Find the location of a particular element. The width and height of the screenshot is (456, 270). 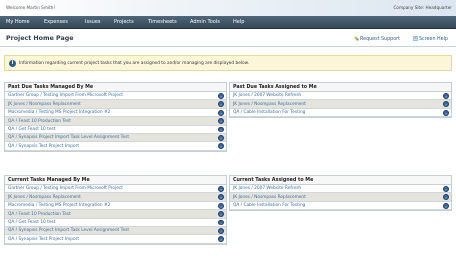

request-support-link: Request Support is located at coordinates (377, 39).